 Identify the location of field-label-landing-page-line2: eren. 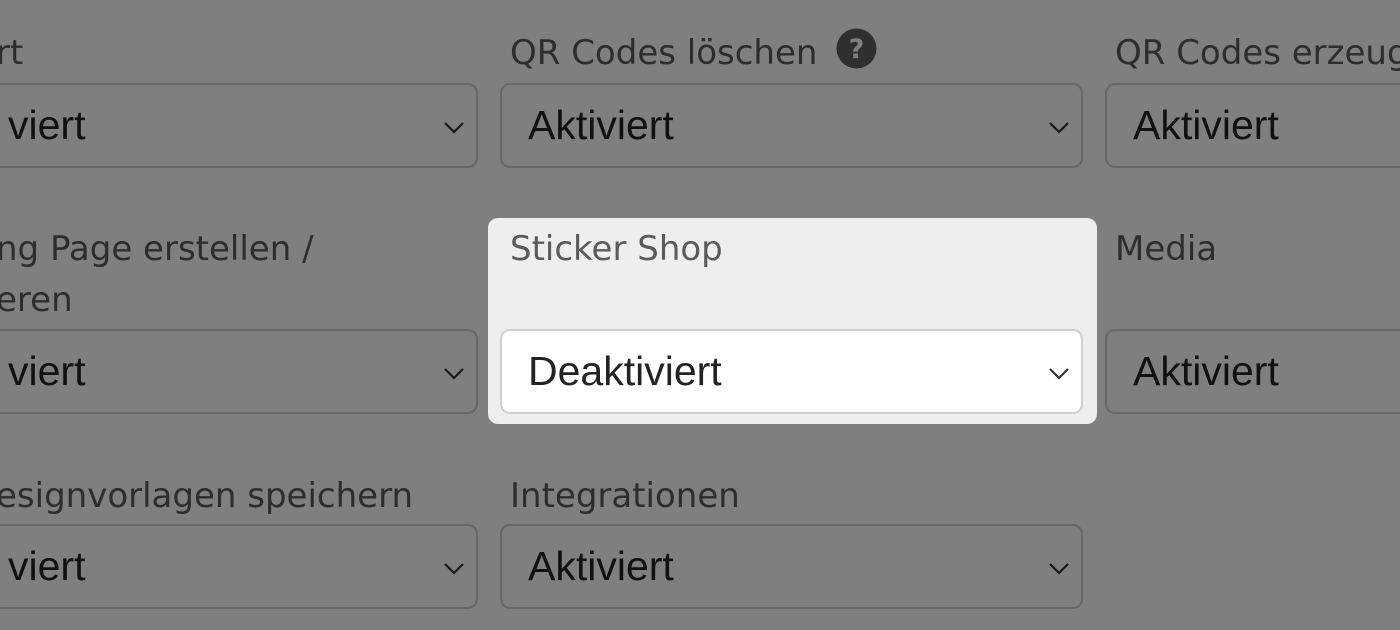
(36, 300).